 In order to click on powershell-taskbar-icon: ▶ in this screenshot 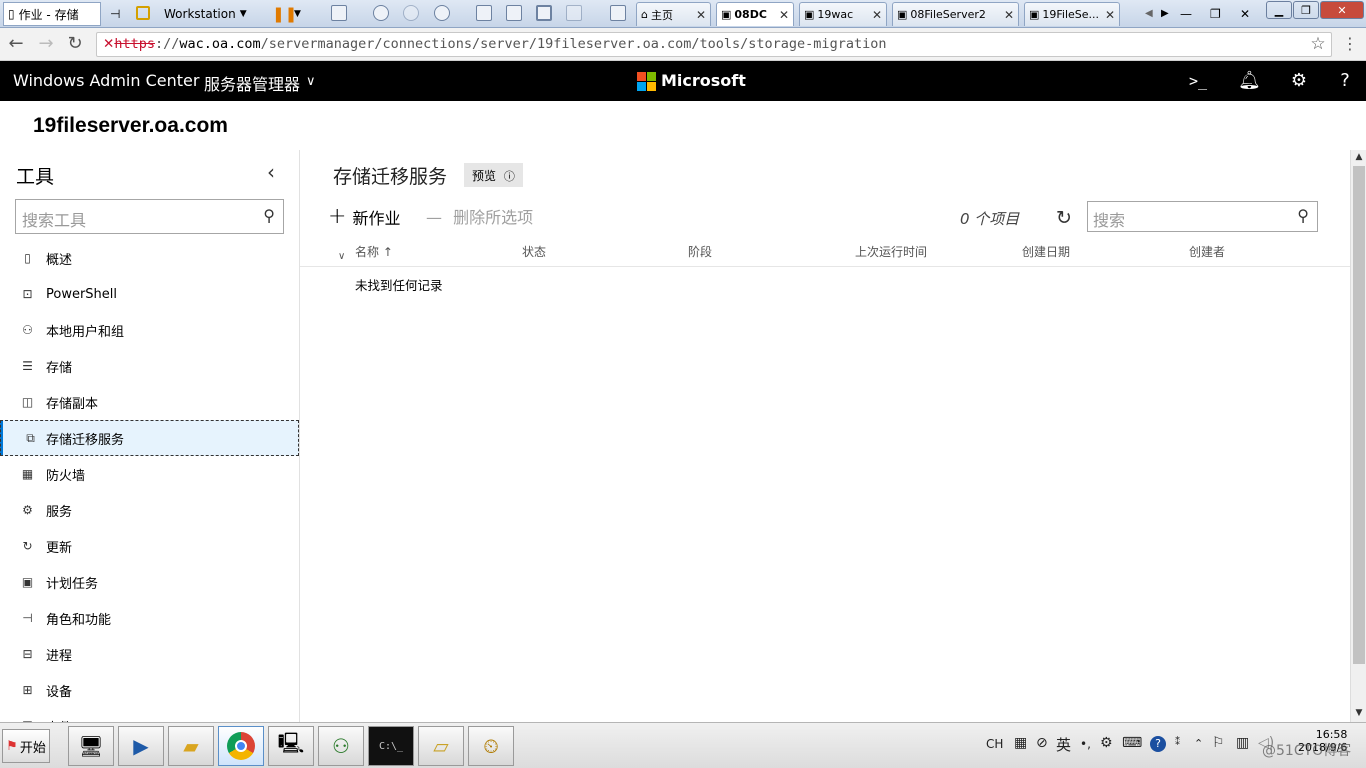, I will do `click(141, 746)`.